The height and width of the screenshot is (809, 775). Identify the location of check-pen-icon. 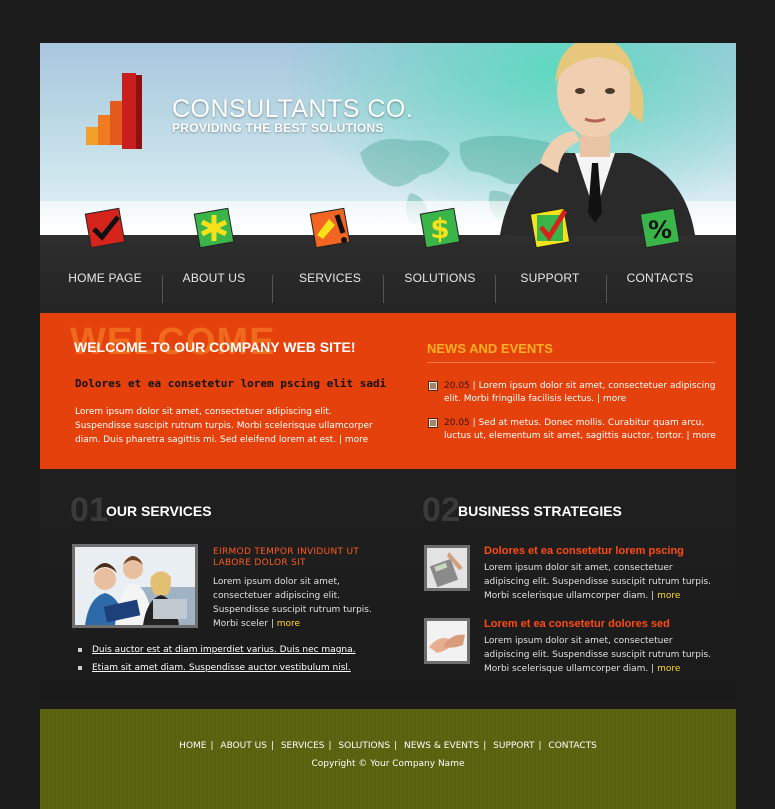
(550, 228).